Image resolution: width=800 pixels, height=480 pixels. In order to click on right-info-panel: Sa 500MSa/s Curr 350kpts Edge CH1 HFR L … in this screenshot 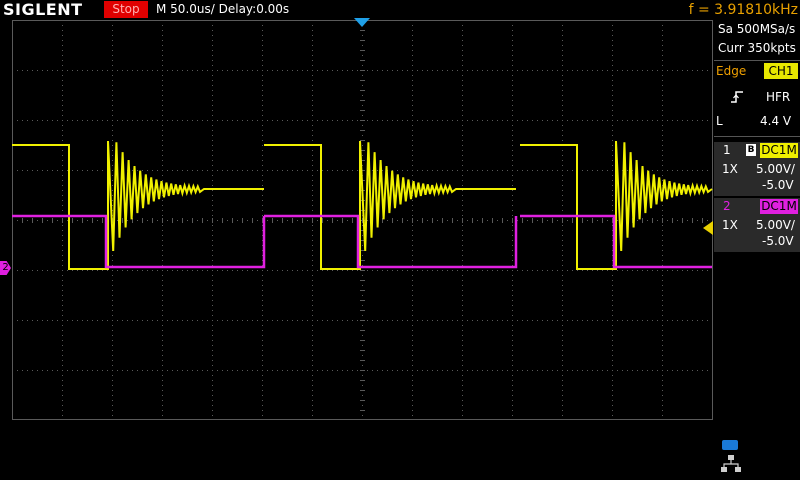, I will do `click(757, 250)`.